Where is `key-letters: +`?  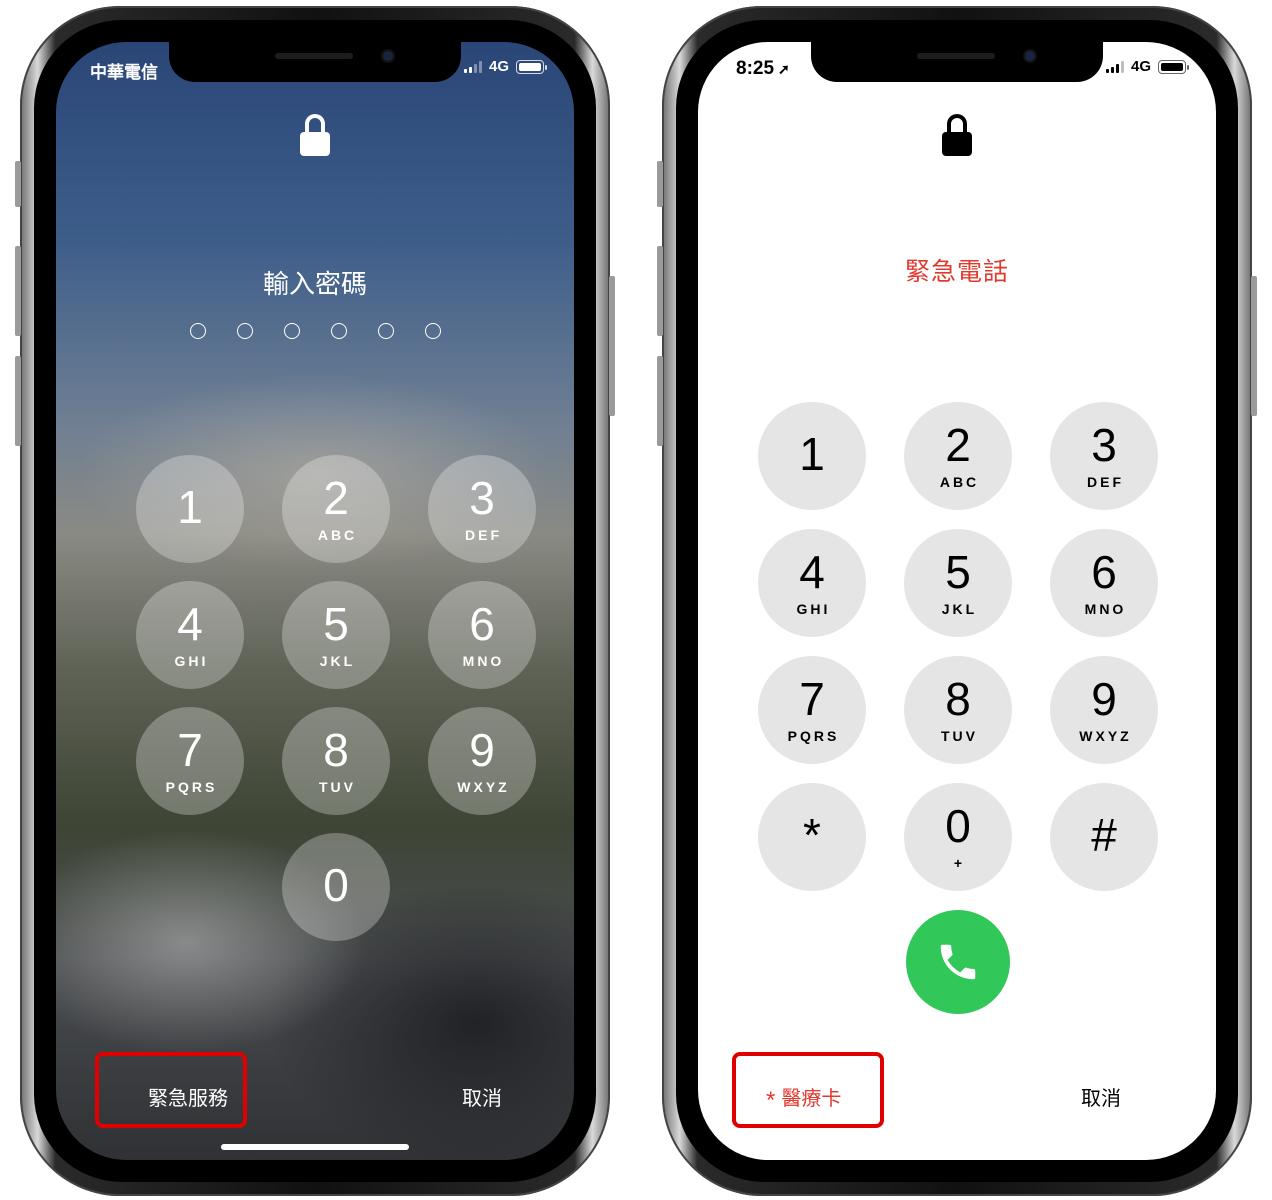
key-letters: + is located at coordinates (959, 863).